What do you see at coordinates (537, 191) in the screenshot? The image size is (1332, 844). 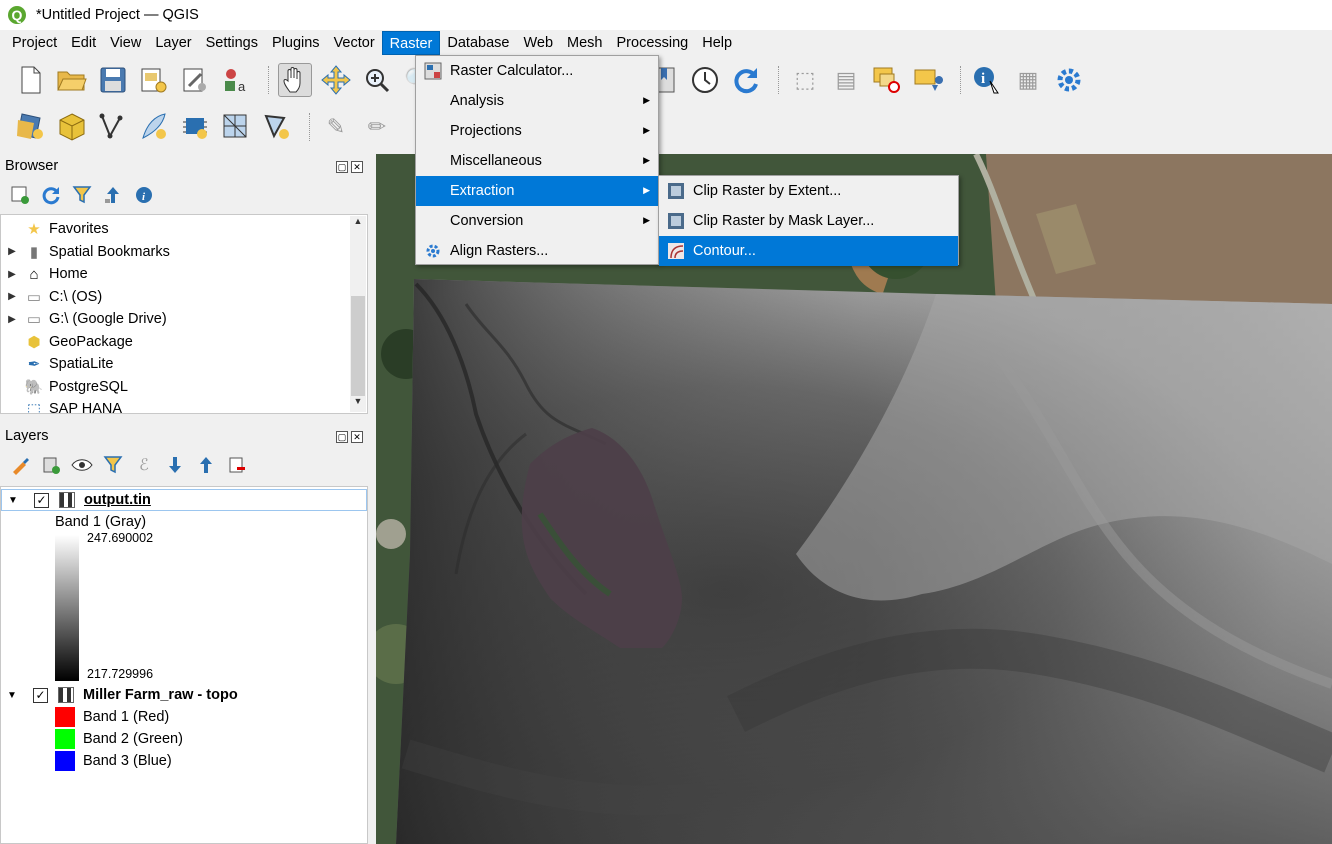 I see `menu-item-extraction: Extraction ▶` at bounding box center [537, 191].